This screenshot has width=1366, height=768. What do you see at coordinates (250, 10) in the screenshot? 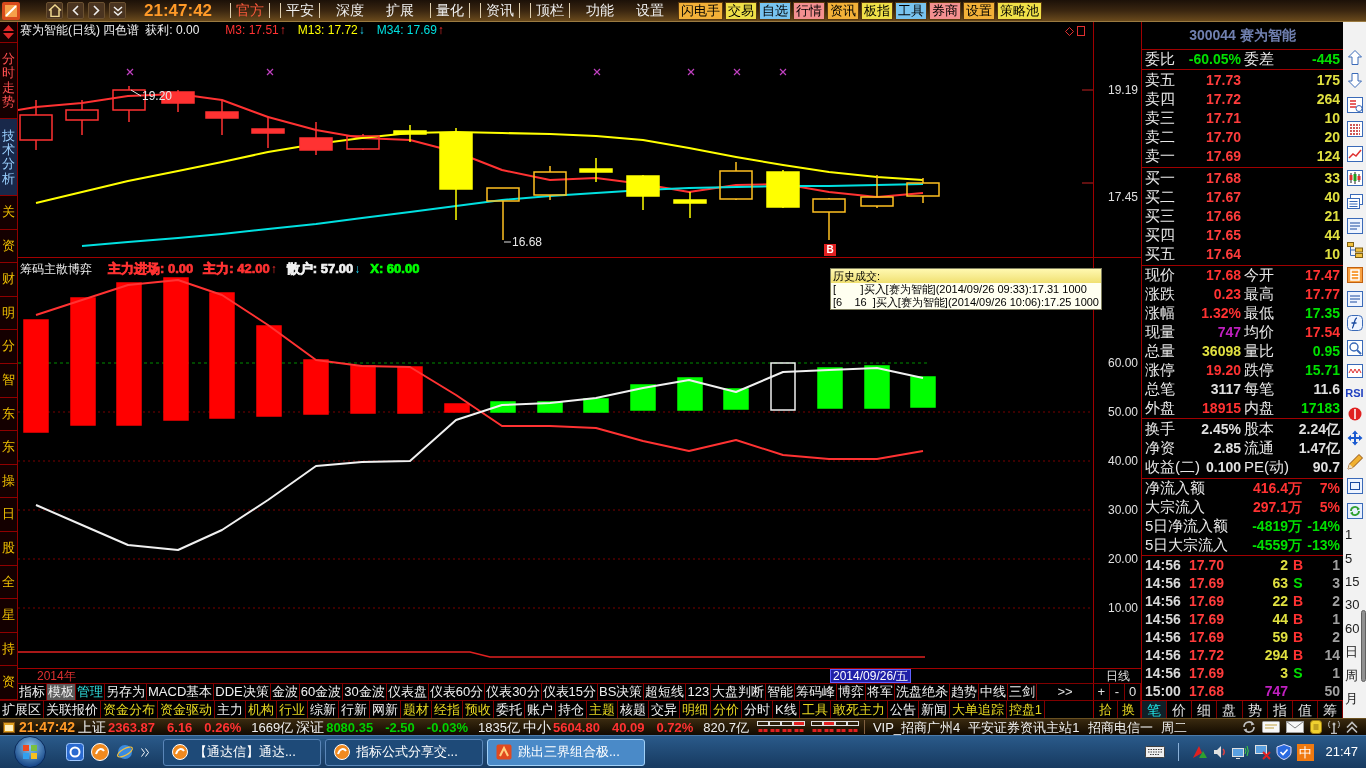
I see `menu-item: 官方` at bounding box center [250, 10].